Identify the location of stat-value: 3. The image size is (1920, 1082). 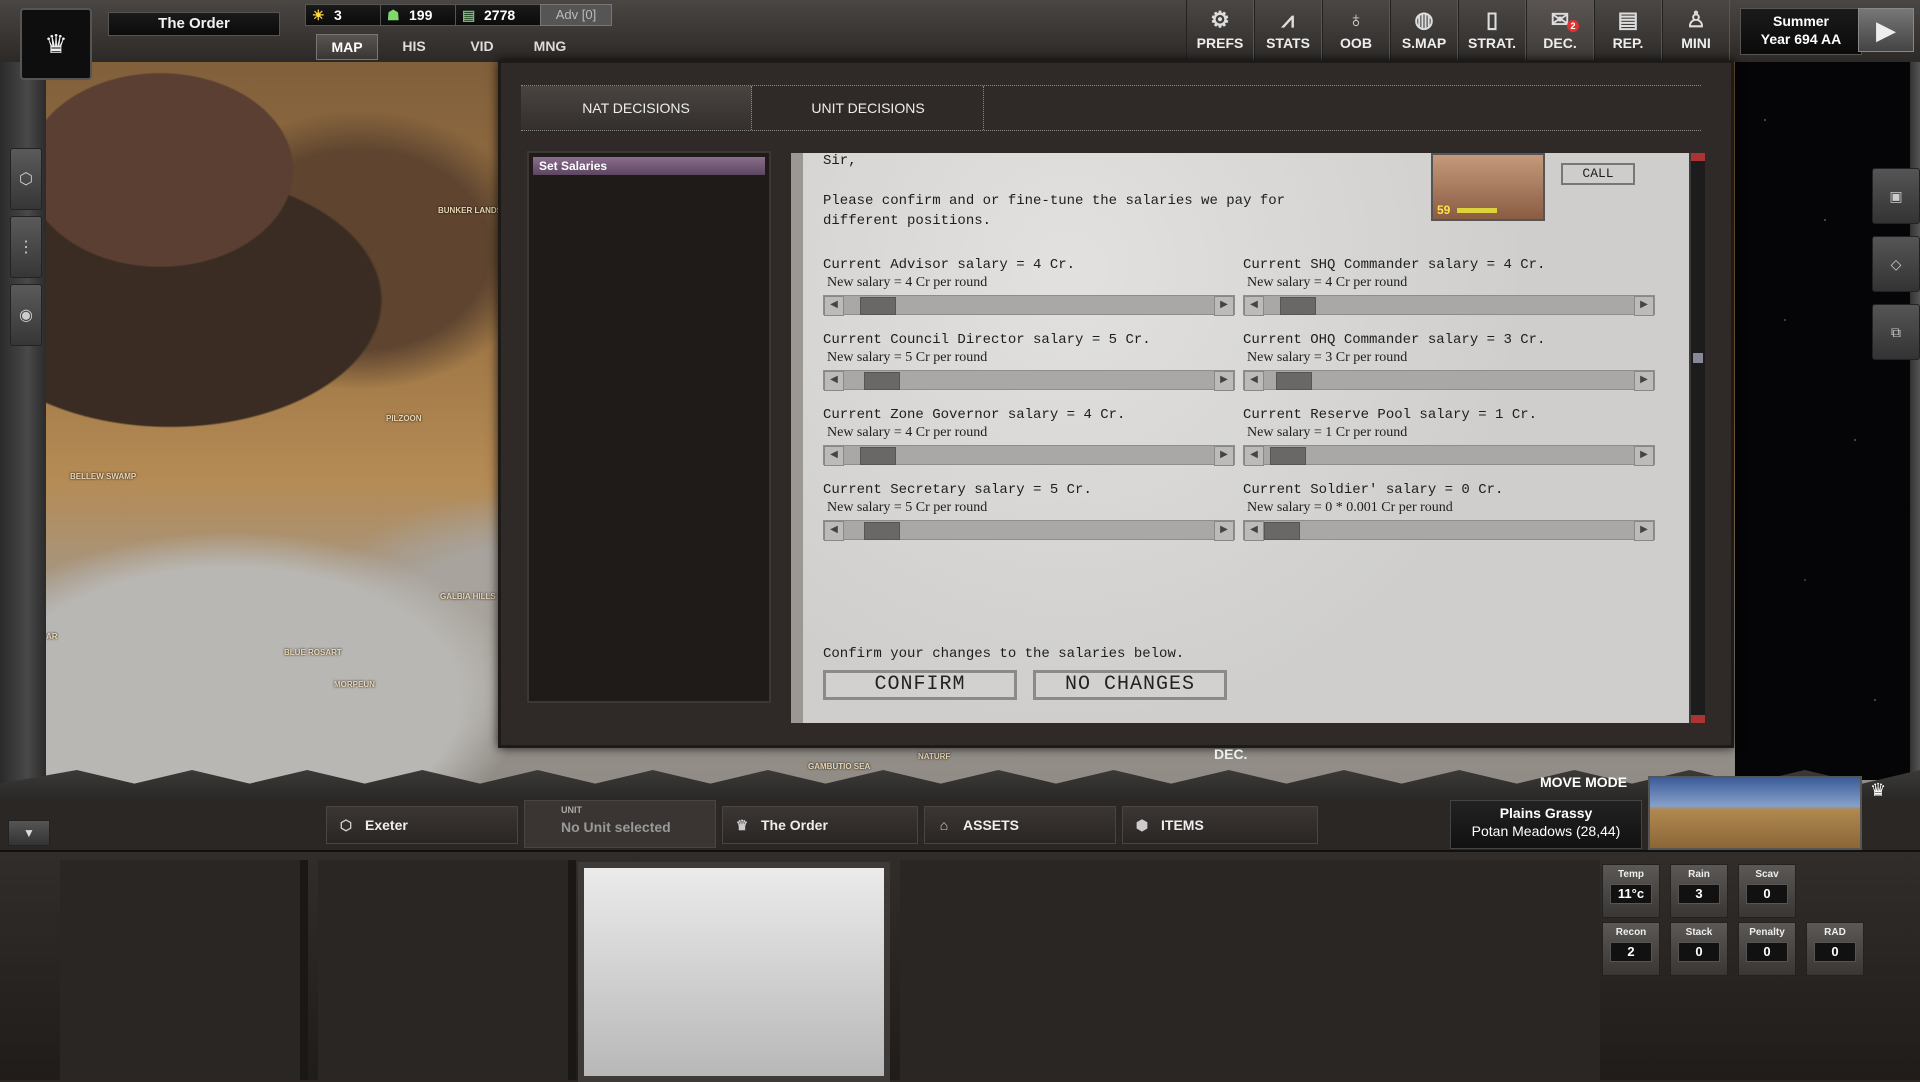
(1699, 894).